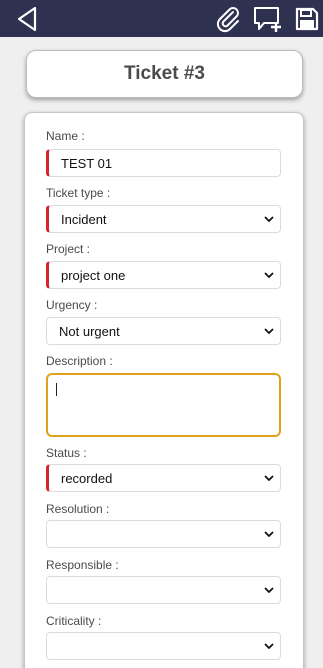 The width and height of the screenshot is (323, 668). Describe the element at coordinates (163, 590) in the screenshot. I see `responsible-select` at that location.